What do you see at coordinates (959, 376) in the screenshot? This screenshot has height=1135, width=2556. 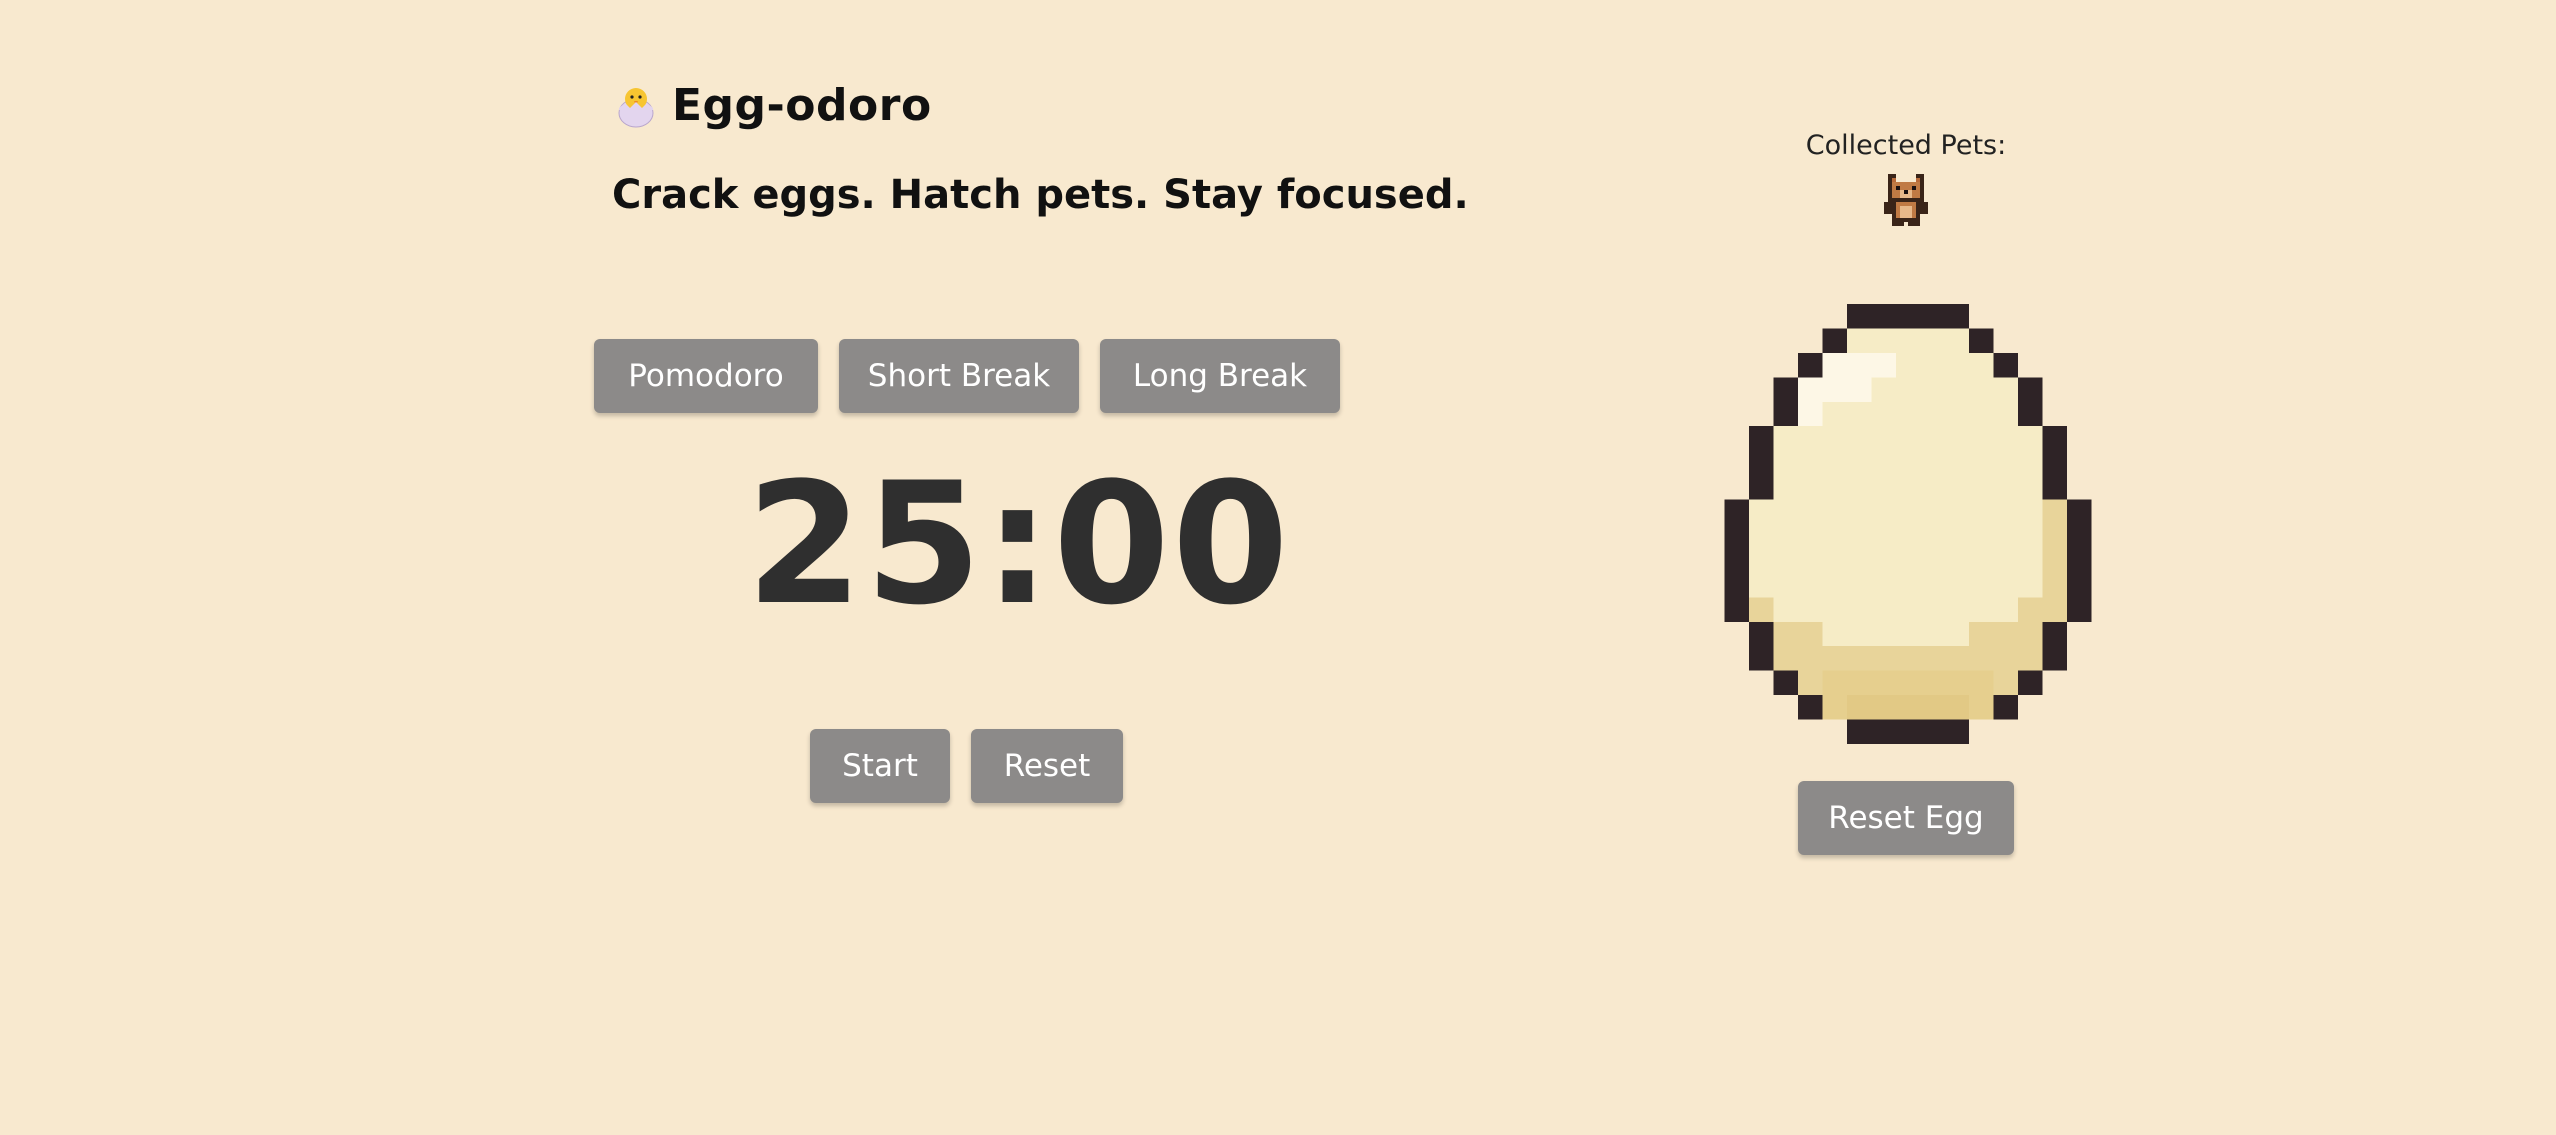 I see `short-break-button: Short Break` at bounding box center [959, 376].